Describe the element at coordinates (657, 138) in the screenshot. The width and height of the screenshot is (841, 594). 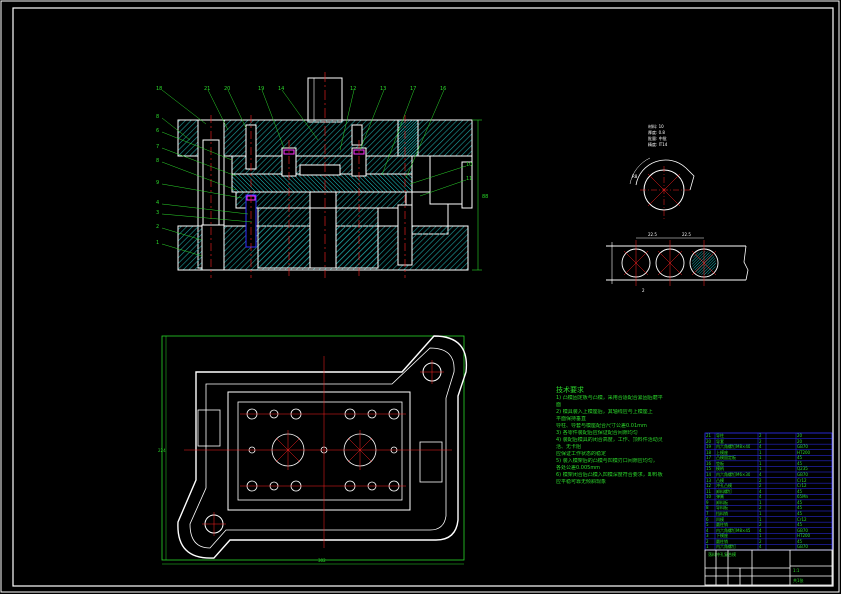
I see `part-spec: 批量: 中批` at that location.